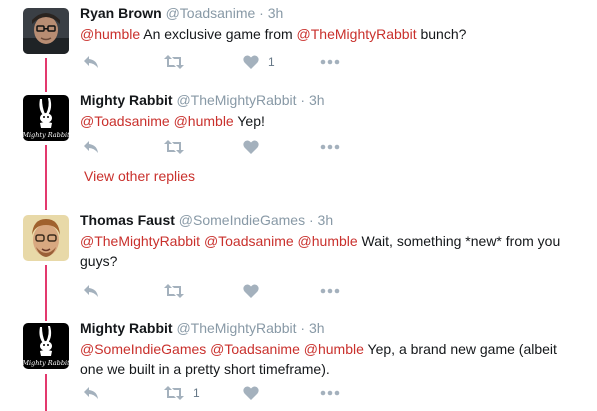  What do you see at coordinates (271, 62) in the screenshot?
I see `like-count: 1` at bounding box center [271, 62].